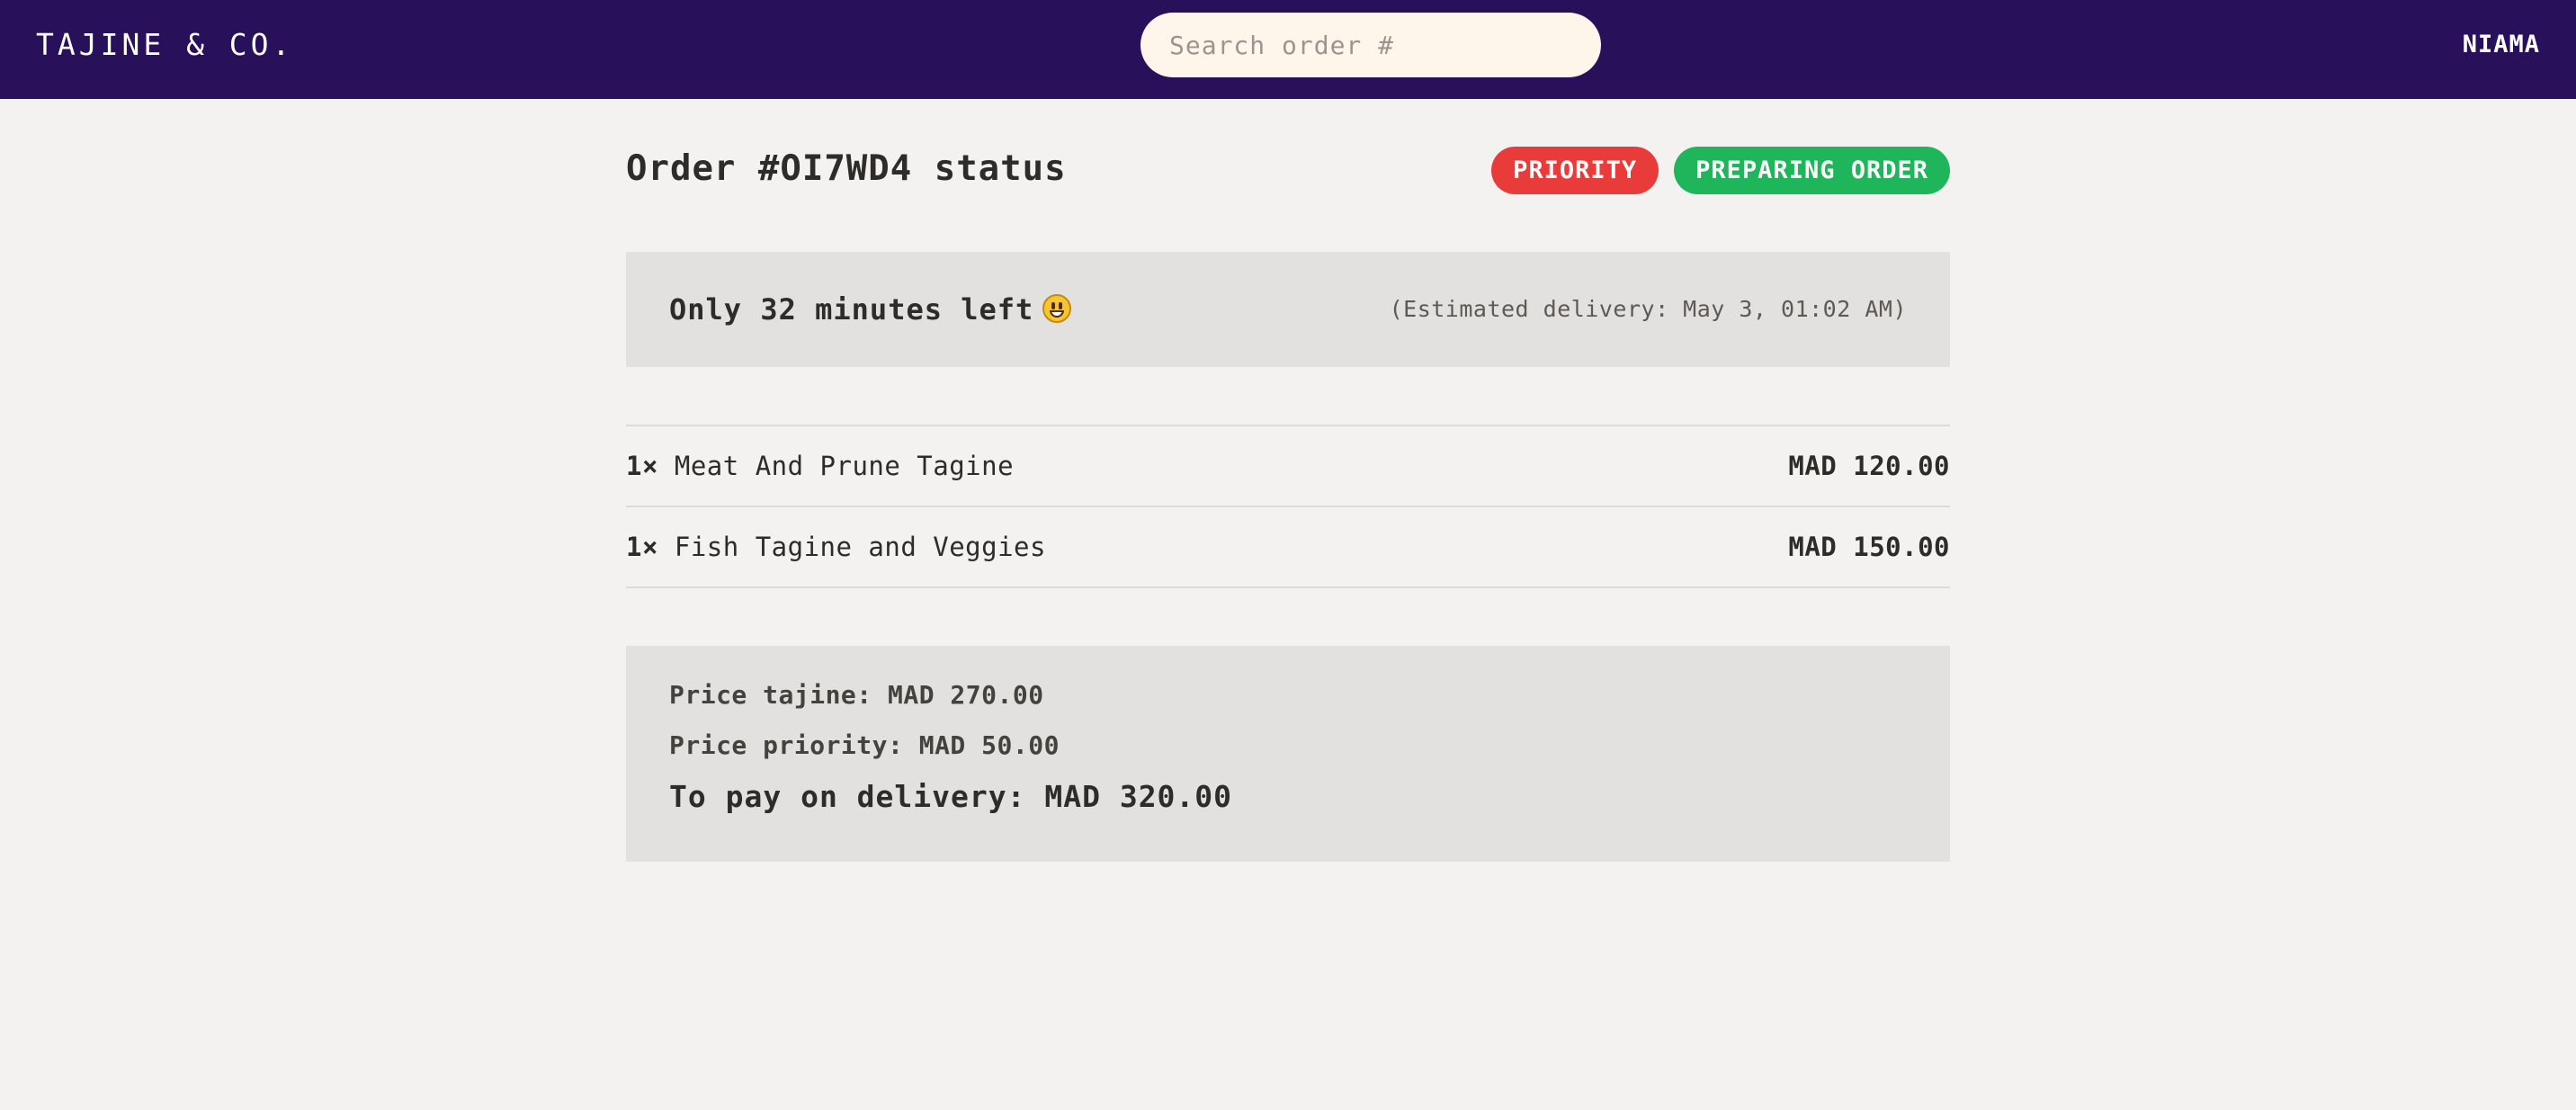 Image resolution: width=2576 pixels, height=1110 pixels. What do you see at coordinates (2501, 44) in the screenshot?
I see `username: NIAMA` at bounding box center [2501, 44].